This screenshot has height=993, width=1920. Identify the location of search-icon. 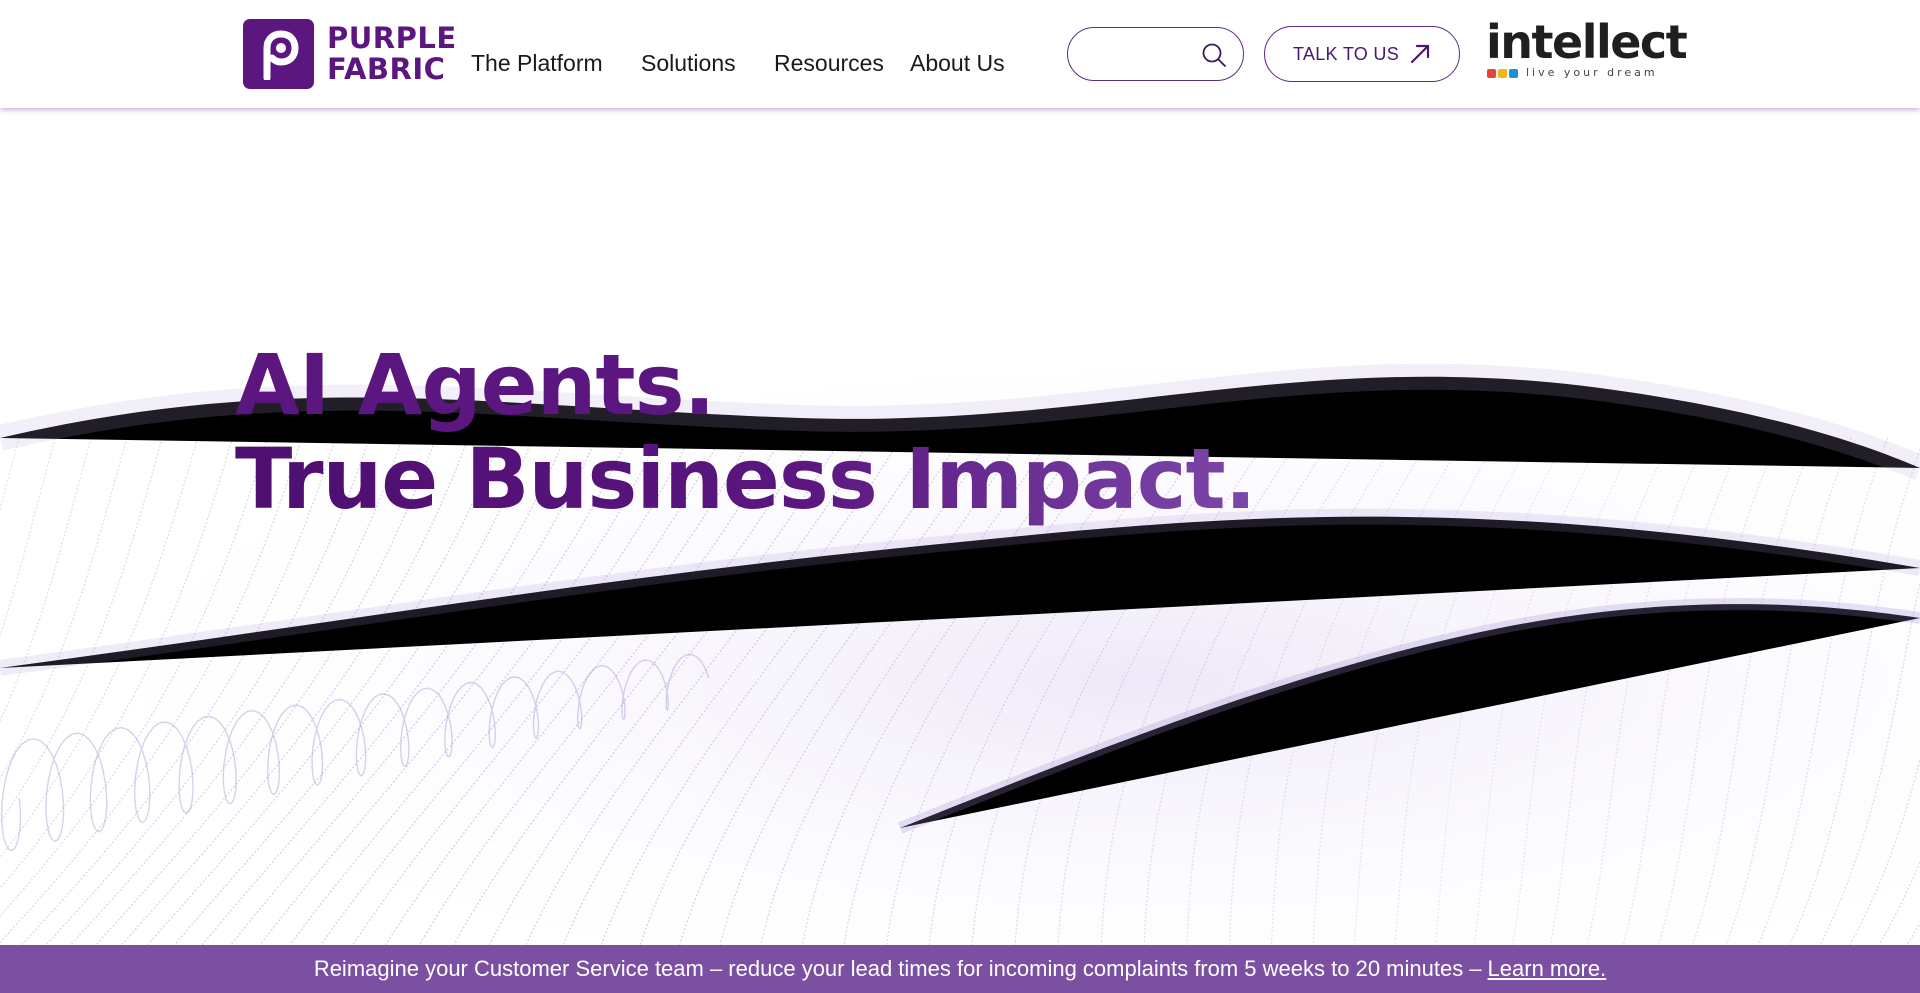
(1214, 55).